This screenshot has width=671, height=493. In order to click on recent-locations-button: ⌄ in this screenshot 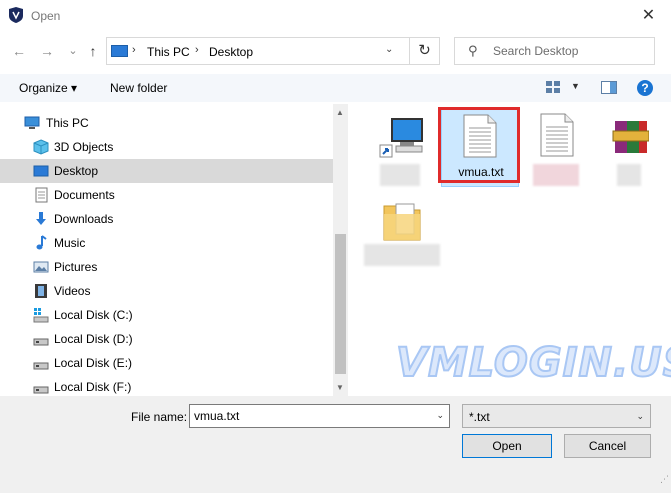, I will do `click(73, 51)`.